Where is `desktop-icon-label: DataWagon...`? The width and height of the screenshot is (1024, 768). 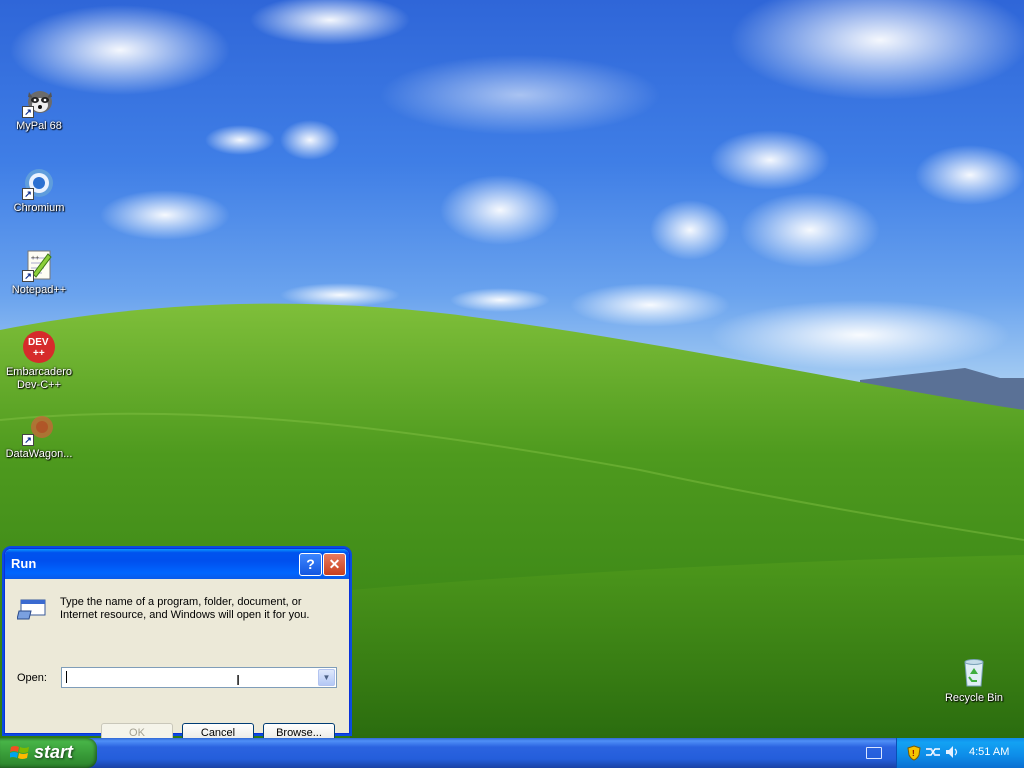 desktop-icon-label: DataWagon... is located at coordinates (39, 454).